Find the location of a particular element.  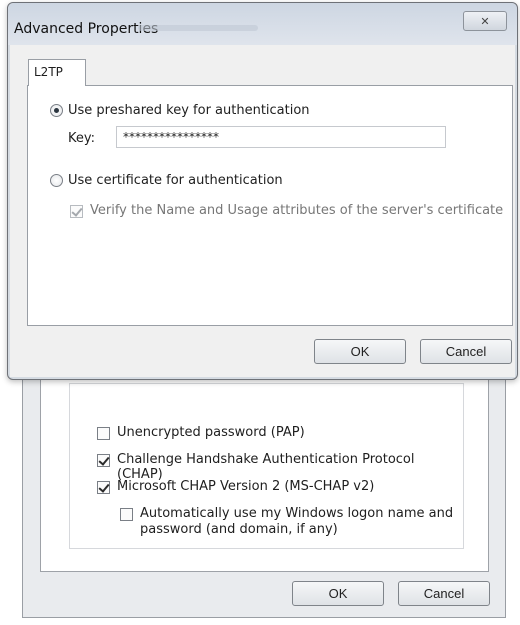

preshared-key-label: Use preshared key for authentication is located at coordinates (189, 110).